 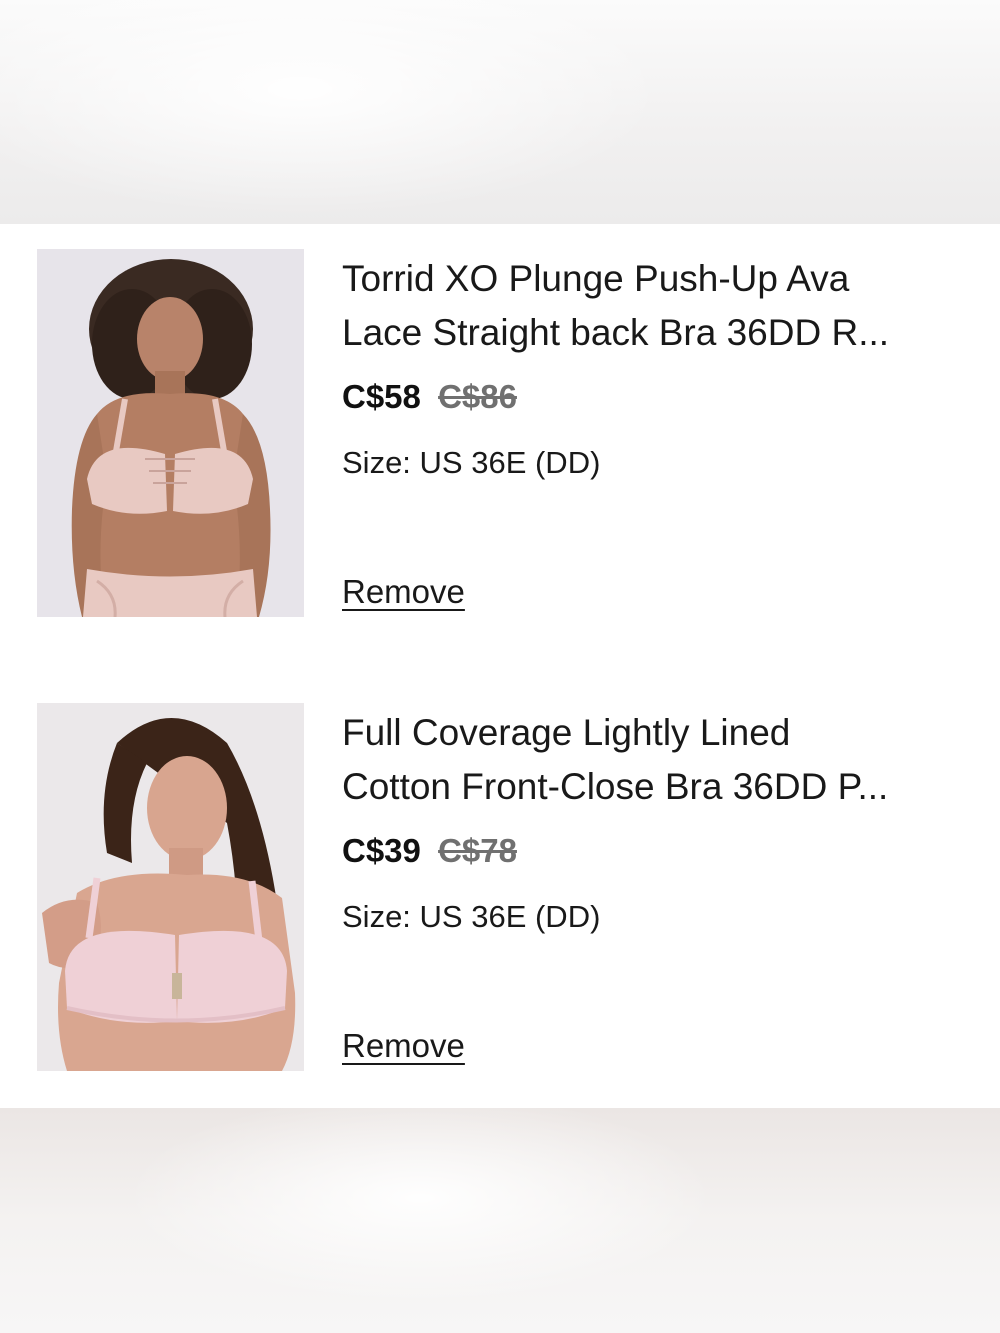 What do you see at coordinates (649, 733) in the screenshot?
I see `product-title-line: Full Coverage Lightly Lined` at bounding box center [649, 733].